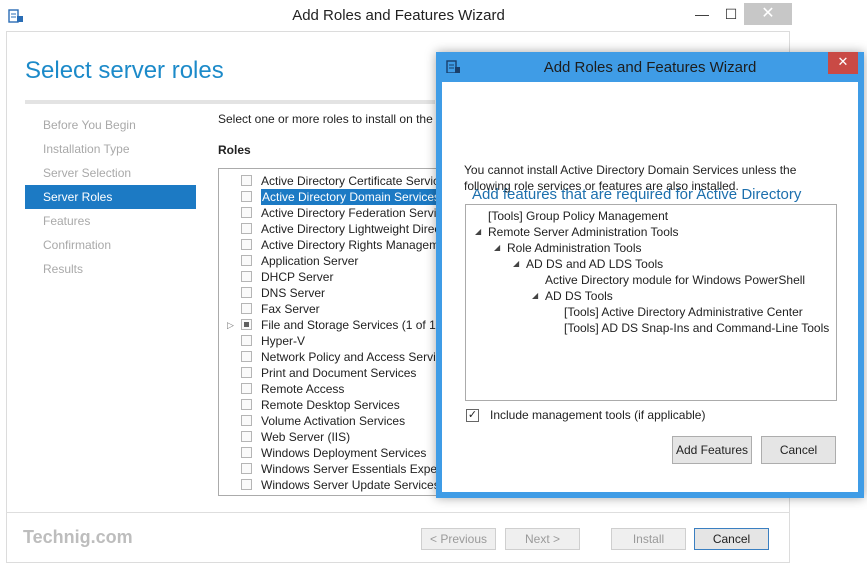 The width and height of the screenshot is (867, 569). Describe the element at coordinates (232, 325) in the screenshot. I see `expand-arrow-icon: ▷` at that location.